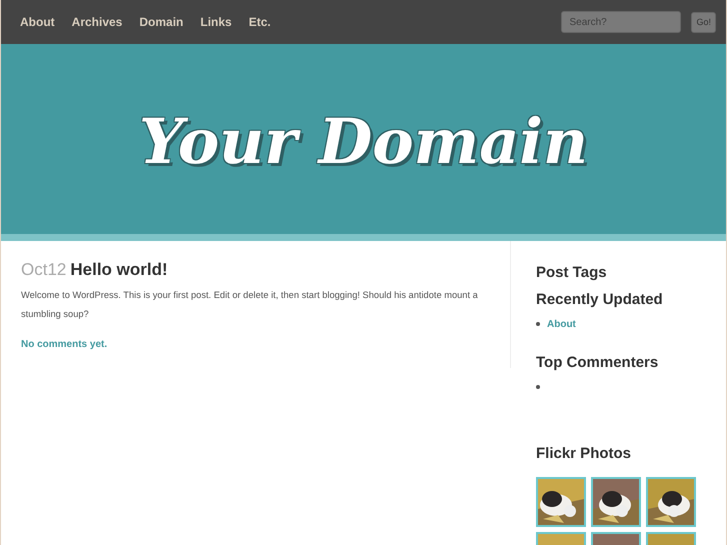 The height and width of the screenshot is (545, 727). Describe the element at coordinates (97, 22) in the screenshot. I see `nav-link: Archives` at that location.